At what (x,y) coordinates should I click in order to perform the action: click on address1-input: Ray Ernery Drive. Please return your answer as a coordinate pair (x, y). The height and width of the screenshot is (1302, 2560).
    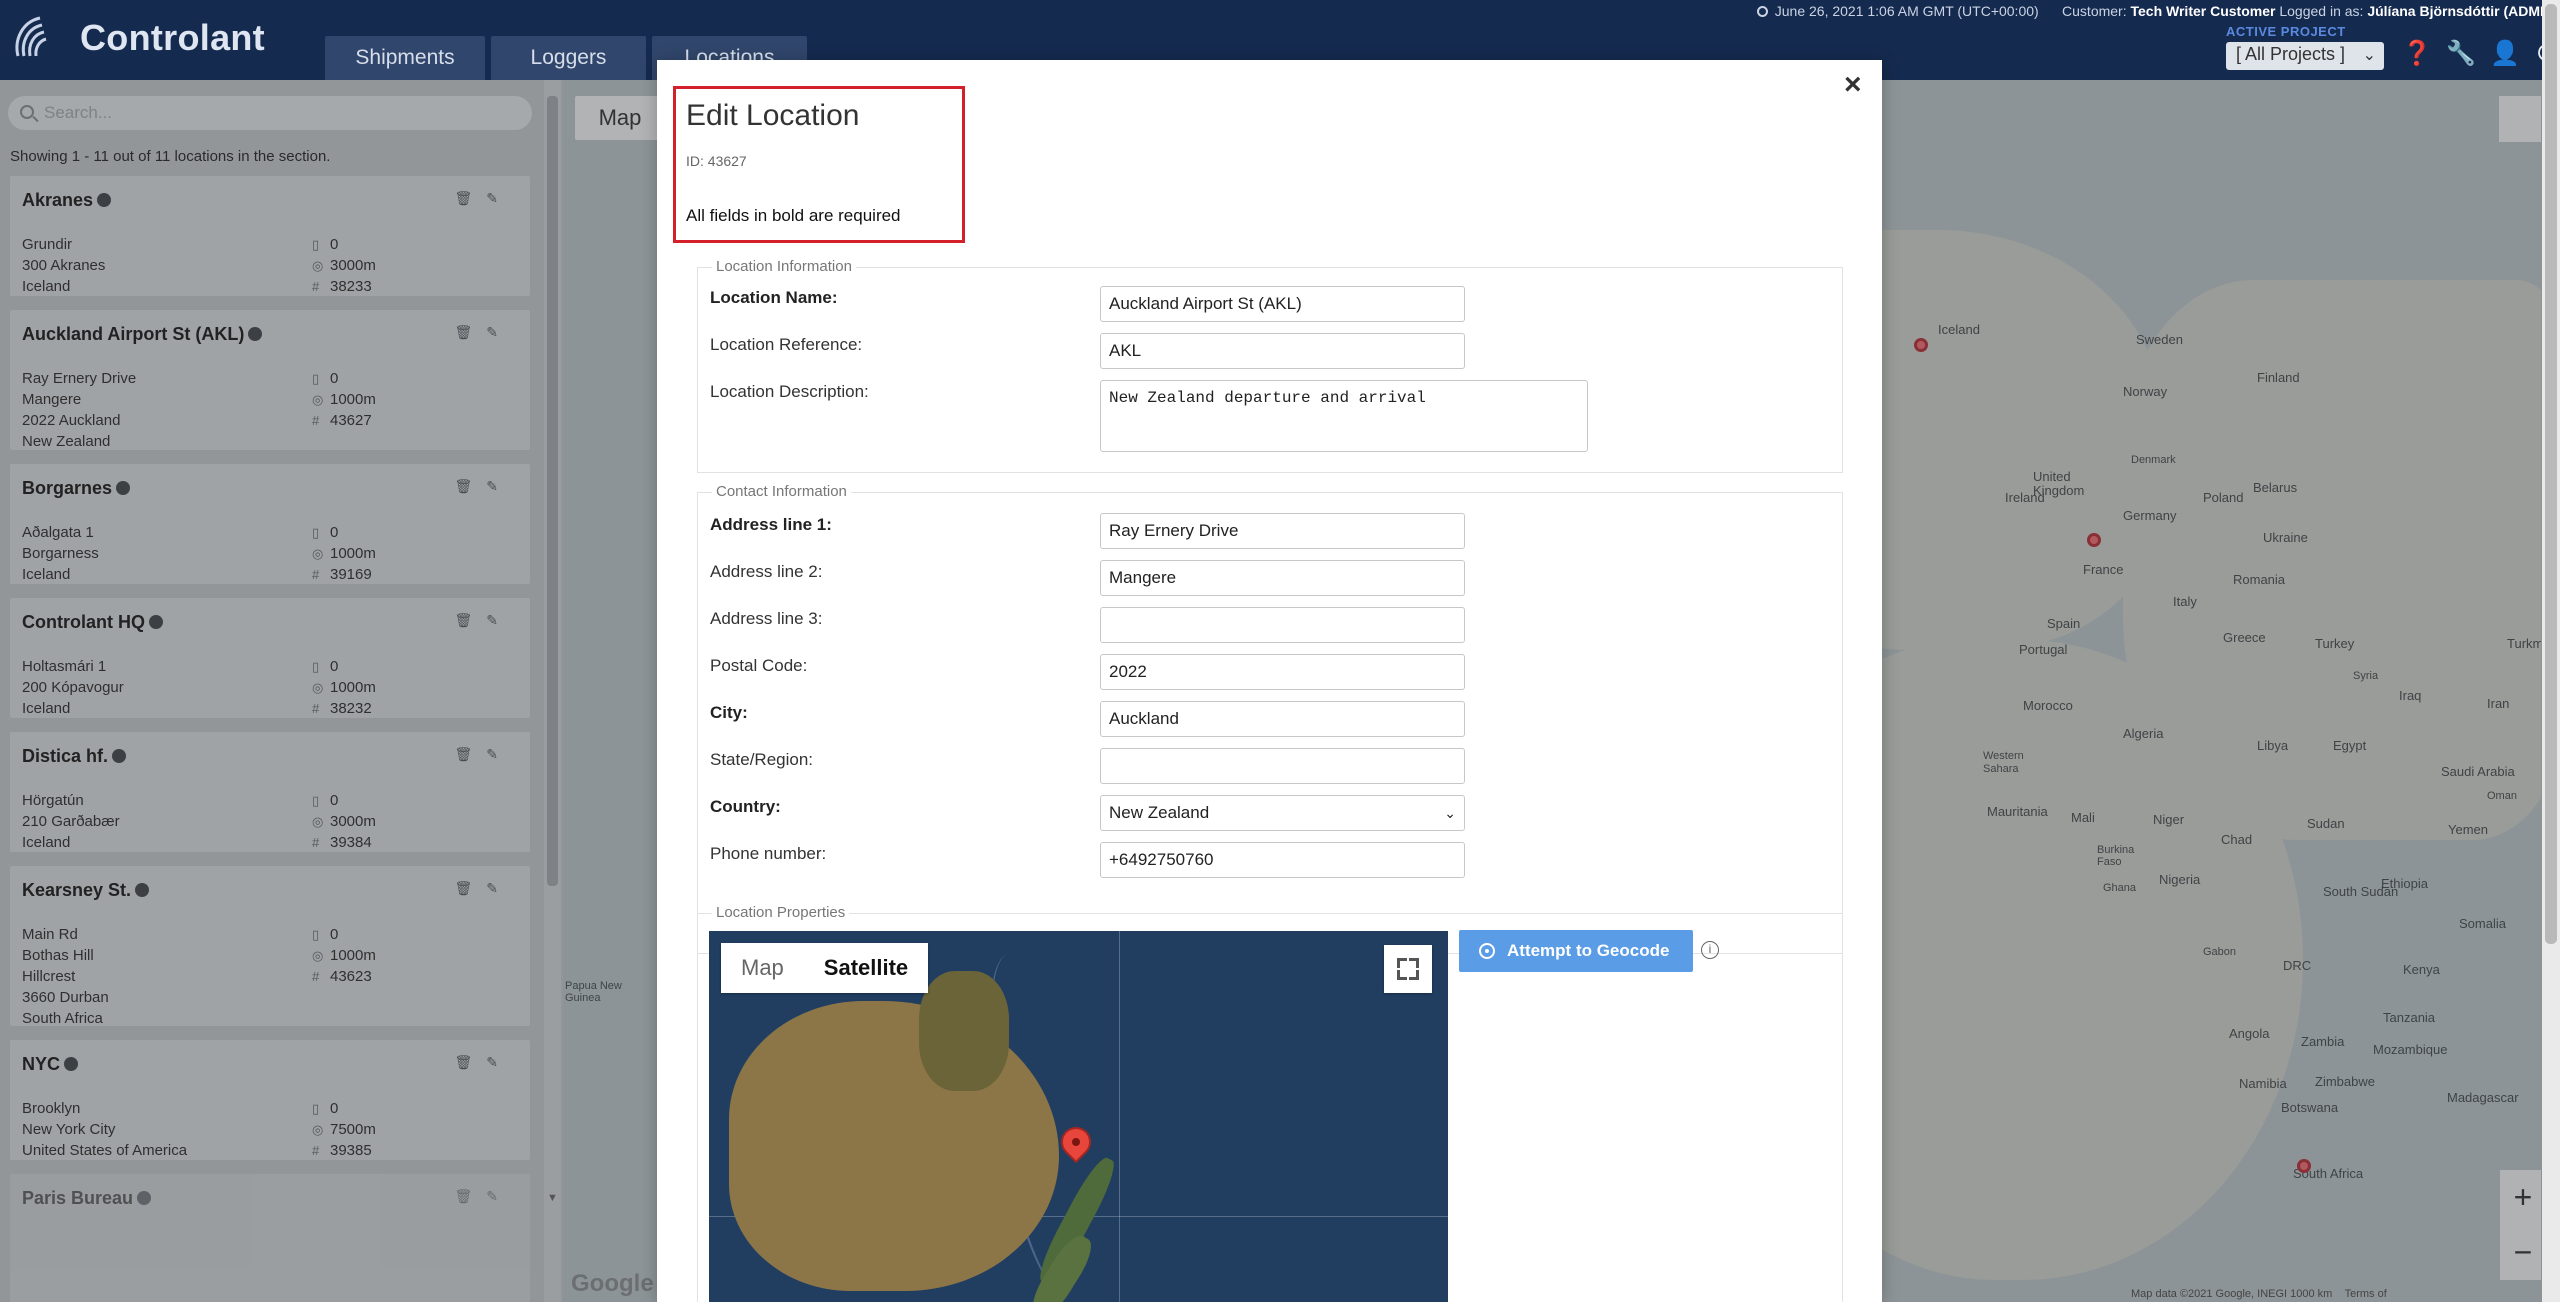
    Looking at the image, I should click on (1282, 531).